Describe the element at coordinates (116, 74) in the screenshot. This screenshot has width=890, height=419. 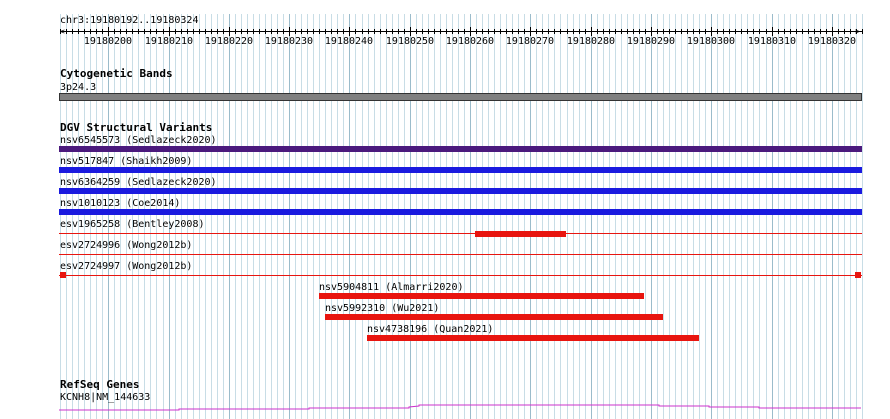
I see `cytoband-track-title: Cytogenetic Bands` at that location.